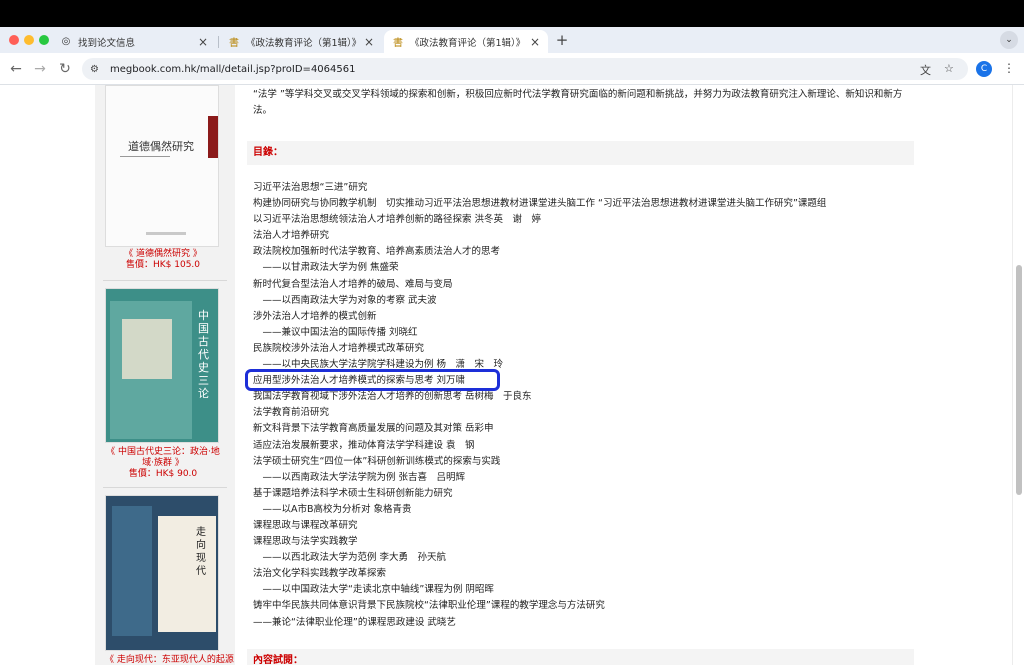 The image size is (1024, 665). What do you see at coordinates (162, 573) in the screenshot?
I see `book-cover-3: 走向现代` at bounding box center [162, 573].